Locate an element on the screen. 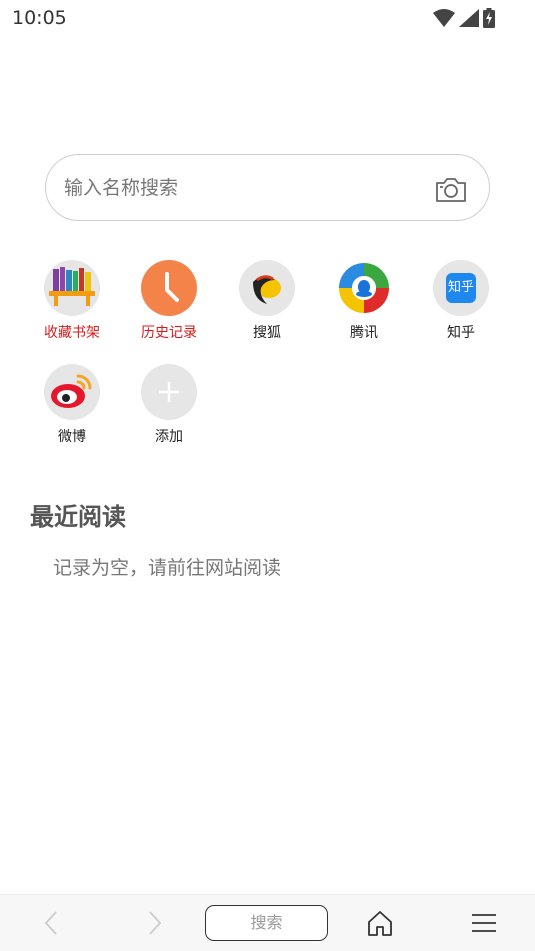 The width and height of the screenshot is (535, 951). chevron-right-icon is located at coordinates (154, 923).